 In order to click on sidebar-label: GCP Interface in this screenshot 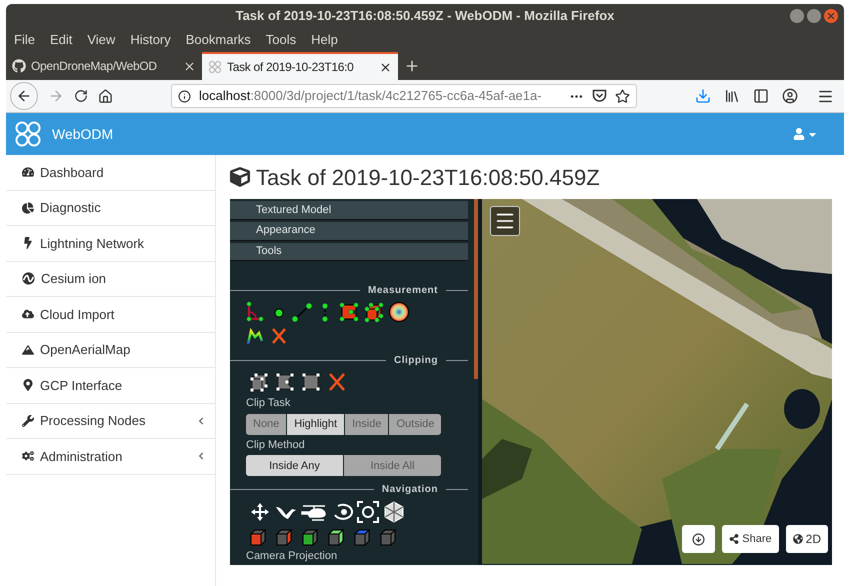, I will do `click(82, 385)`.